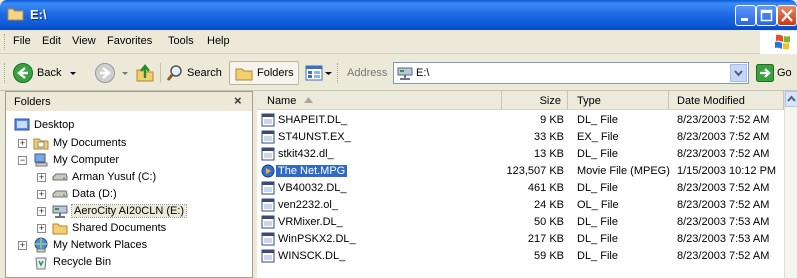 The width and height of the screenshot is (797, 278). What do you see at coordinates (238, 100) in the screenshot?
I see `close-pane-button: ×` at bounding box center [238, 100].